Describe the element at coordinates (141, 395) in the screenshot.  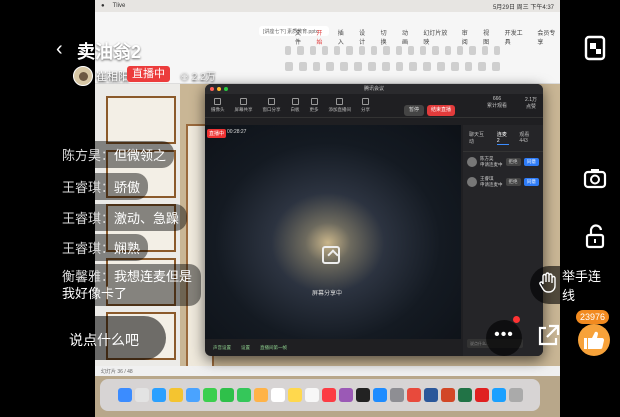
I see `launchpad-icon` at that location.